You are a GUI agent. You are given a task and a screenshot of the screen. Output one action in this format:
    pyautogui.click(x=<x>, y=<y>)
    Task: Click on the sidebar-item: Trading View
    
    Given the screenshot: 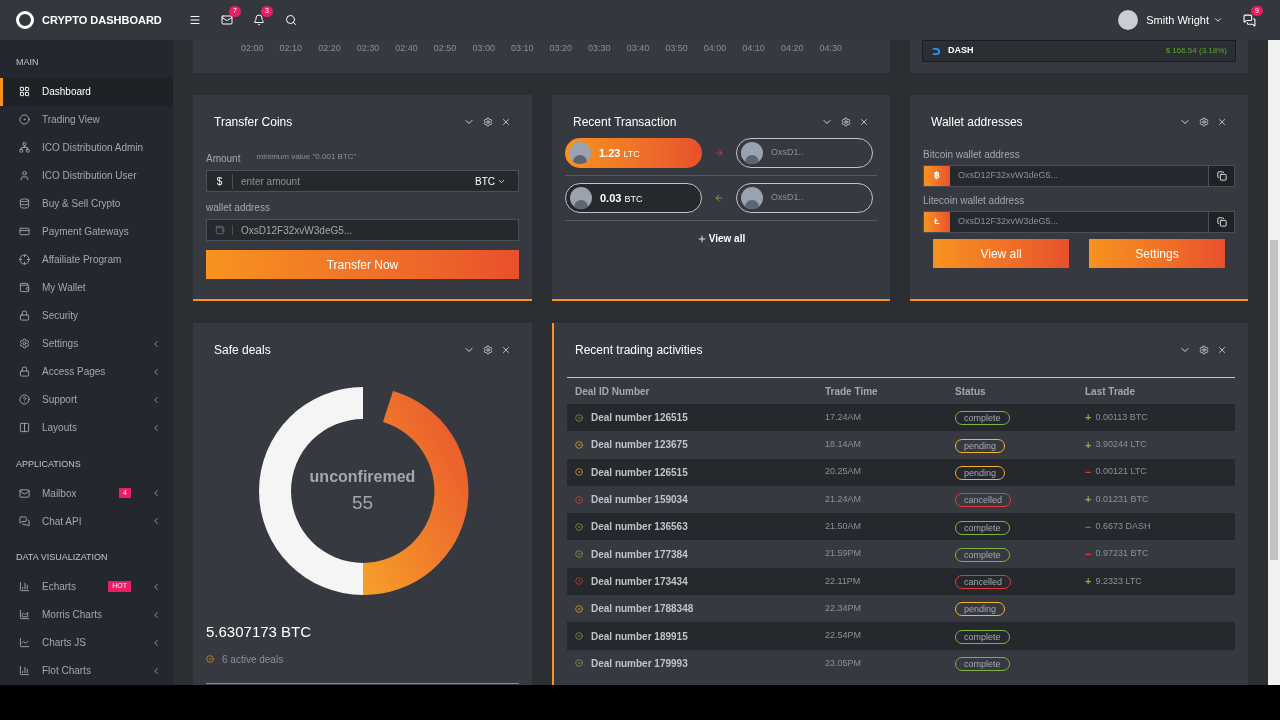 What is the action you would take?
    pyautogui.click(x=86, y=119)
    